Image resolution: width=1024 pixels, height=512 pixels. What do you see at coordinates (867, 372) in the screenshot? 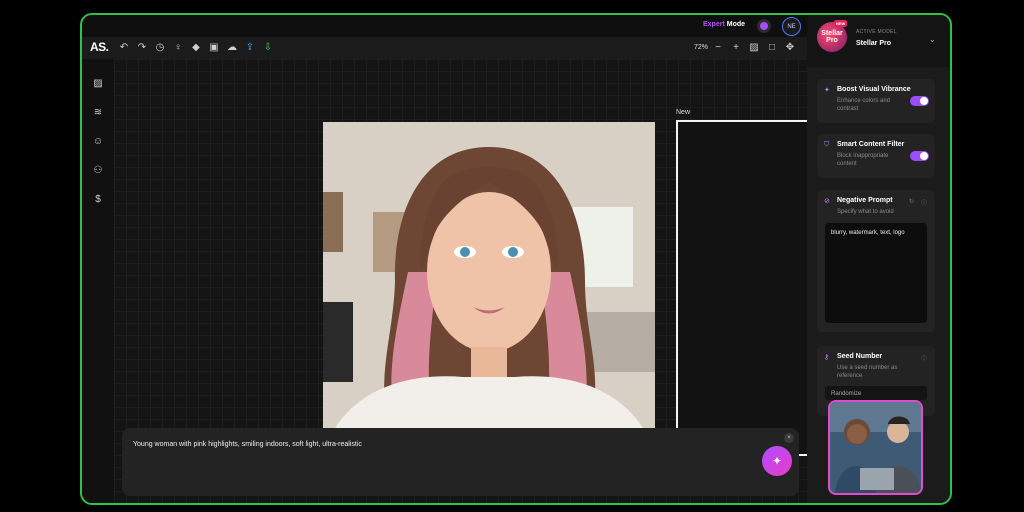
I see `seed-desc: Use a seed number as reference` at bounding box center [867, 372].